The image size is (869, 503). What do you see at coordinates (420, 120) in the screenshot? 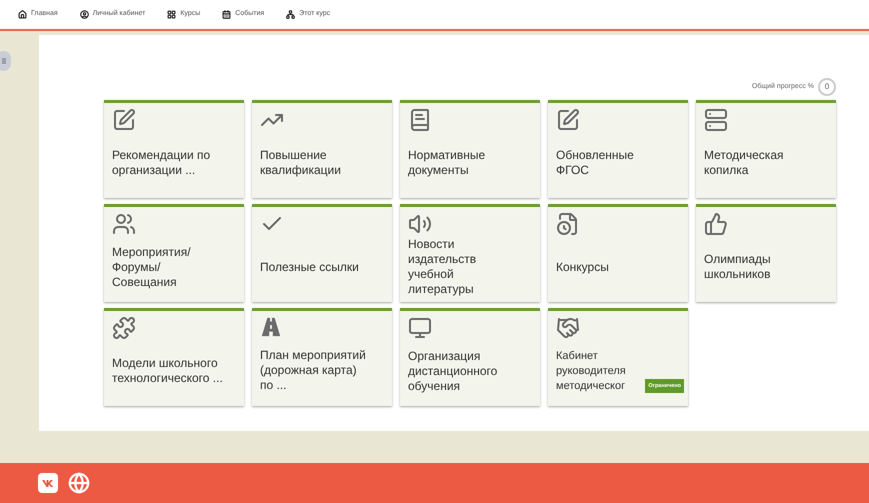
I see `book-icon` at bounding box center [420, 120].